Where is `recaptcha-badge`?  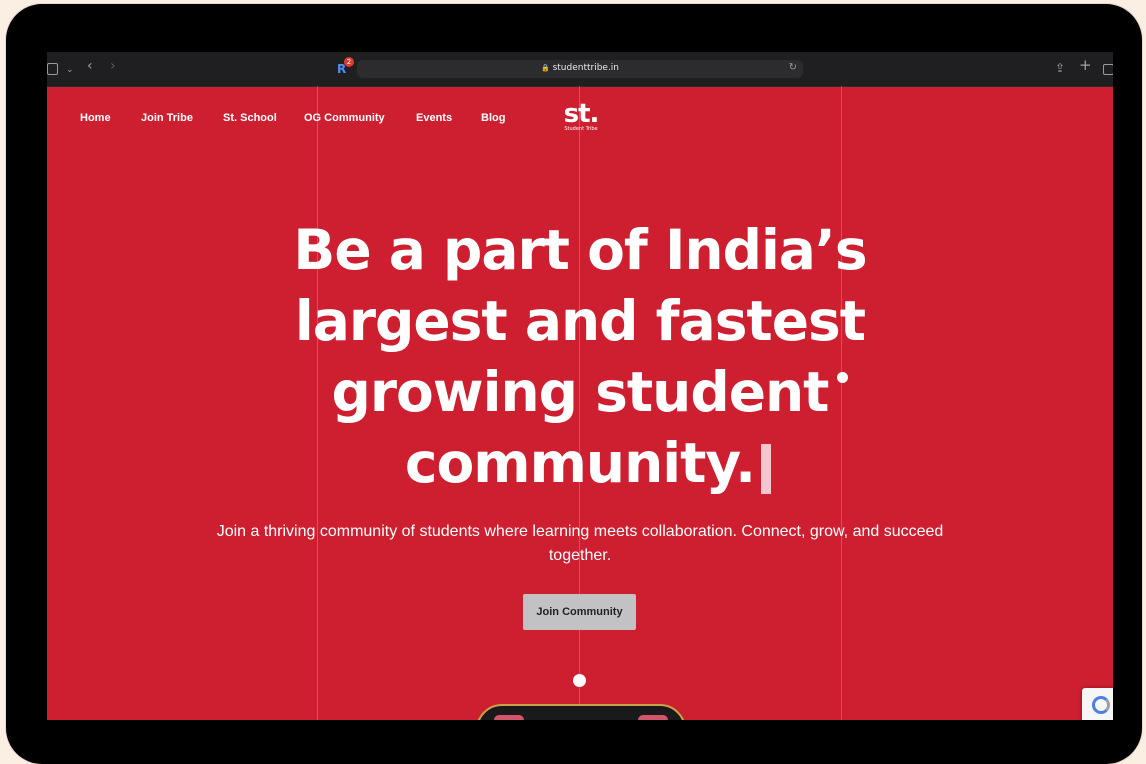
recaptcha-badge is located at coordinates (1097, 704).